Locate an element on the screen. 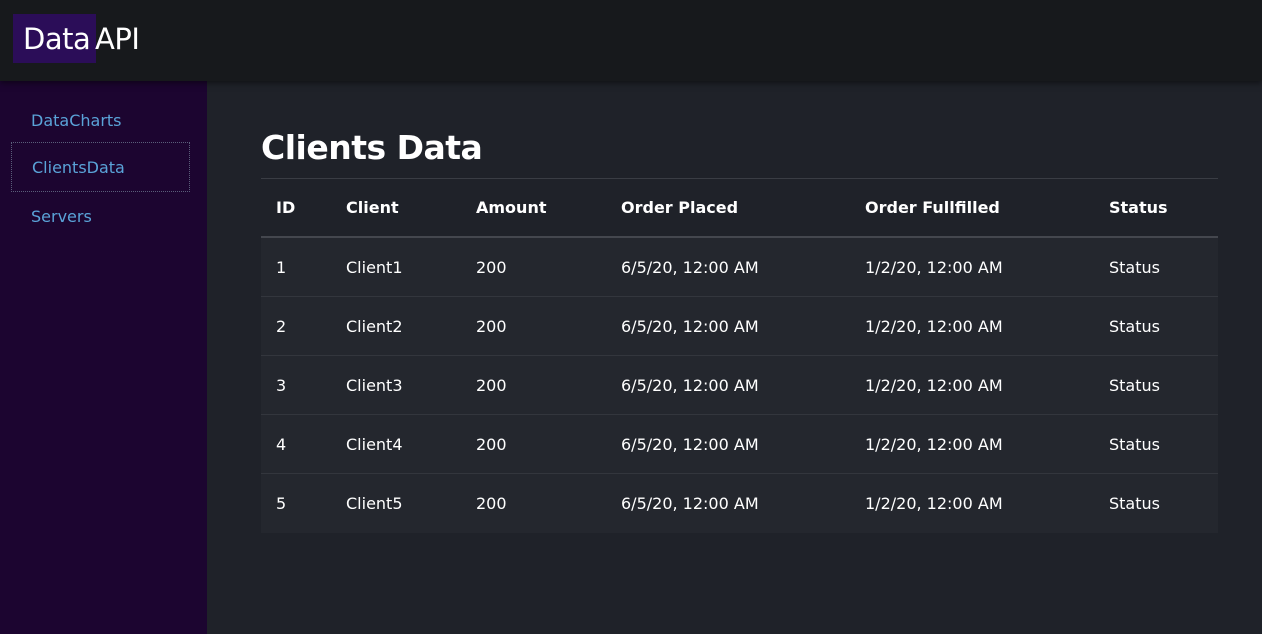 The width and height of the screenshot is (1262, 634). cell-id: 3 is located at coordinates (281, 385).